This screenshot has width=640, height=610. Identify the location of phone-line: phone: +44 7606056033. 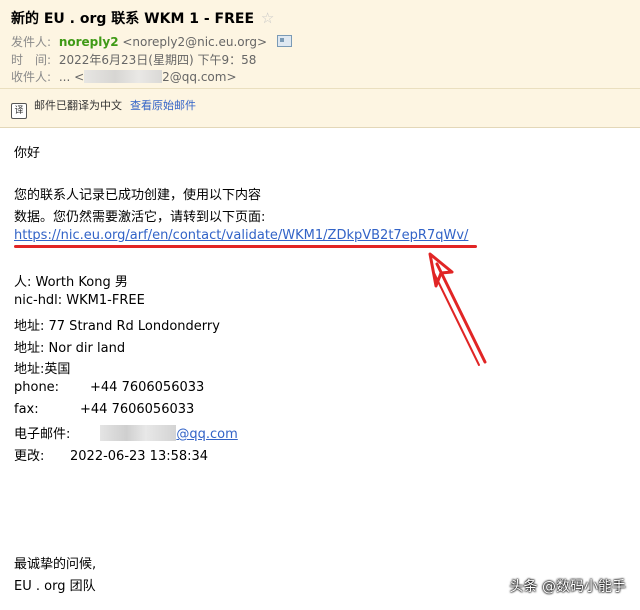
(109, 387).